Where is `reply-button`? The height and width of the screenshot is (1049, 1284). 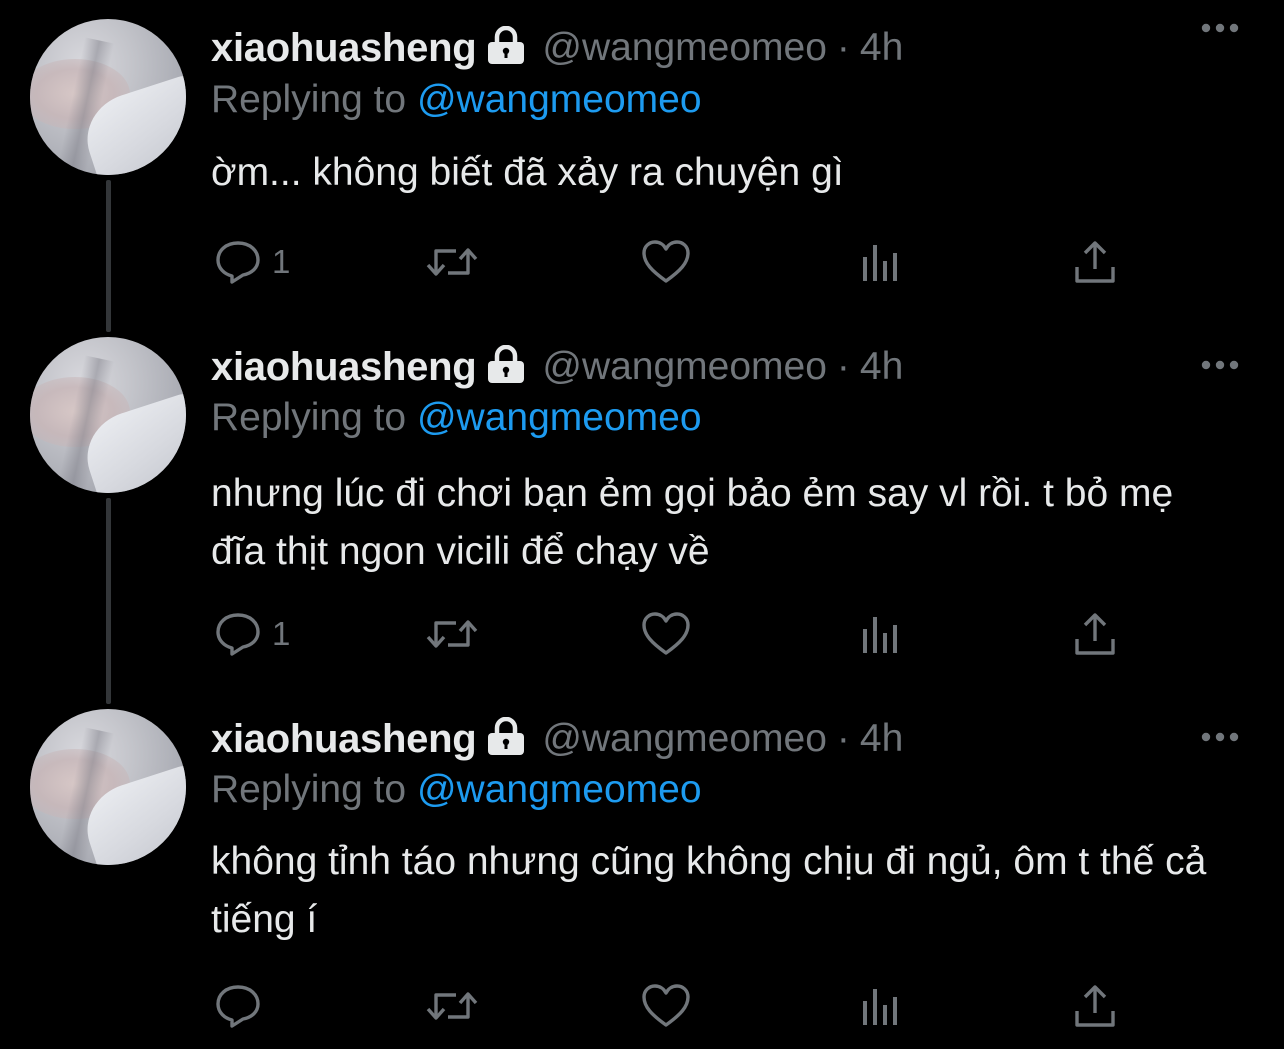 reply-button is located at coordinates (243, 1006).